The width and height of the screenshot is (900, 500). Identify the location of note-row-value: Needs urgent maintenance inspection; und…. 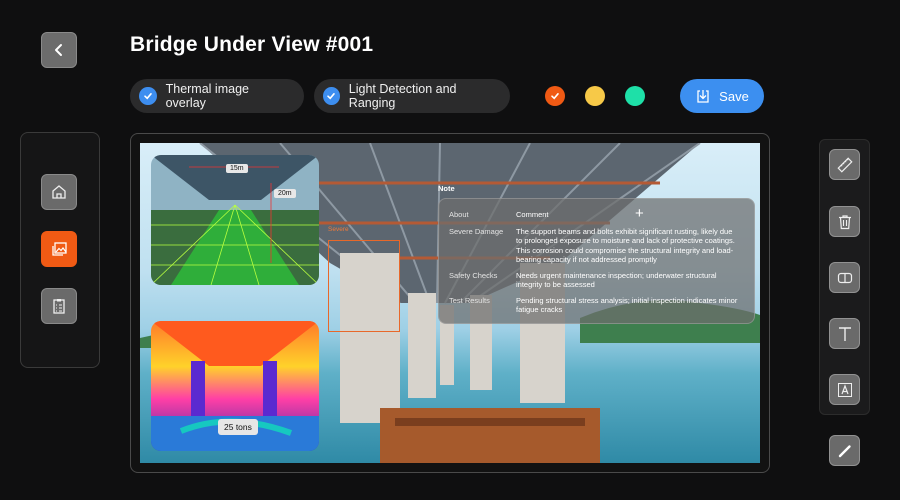
(616, 280).